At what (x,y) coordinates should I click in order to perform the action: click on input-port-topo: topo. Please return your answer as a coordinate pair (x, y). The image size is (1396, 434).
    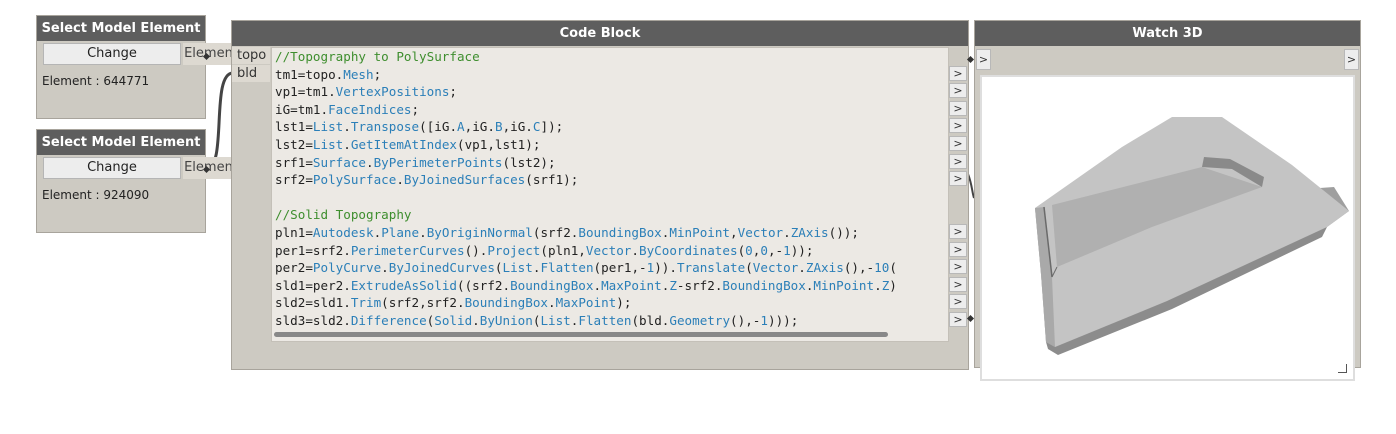
    Looking at the image, I should click on (251, 55).